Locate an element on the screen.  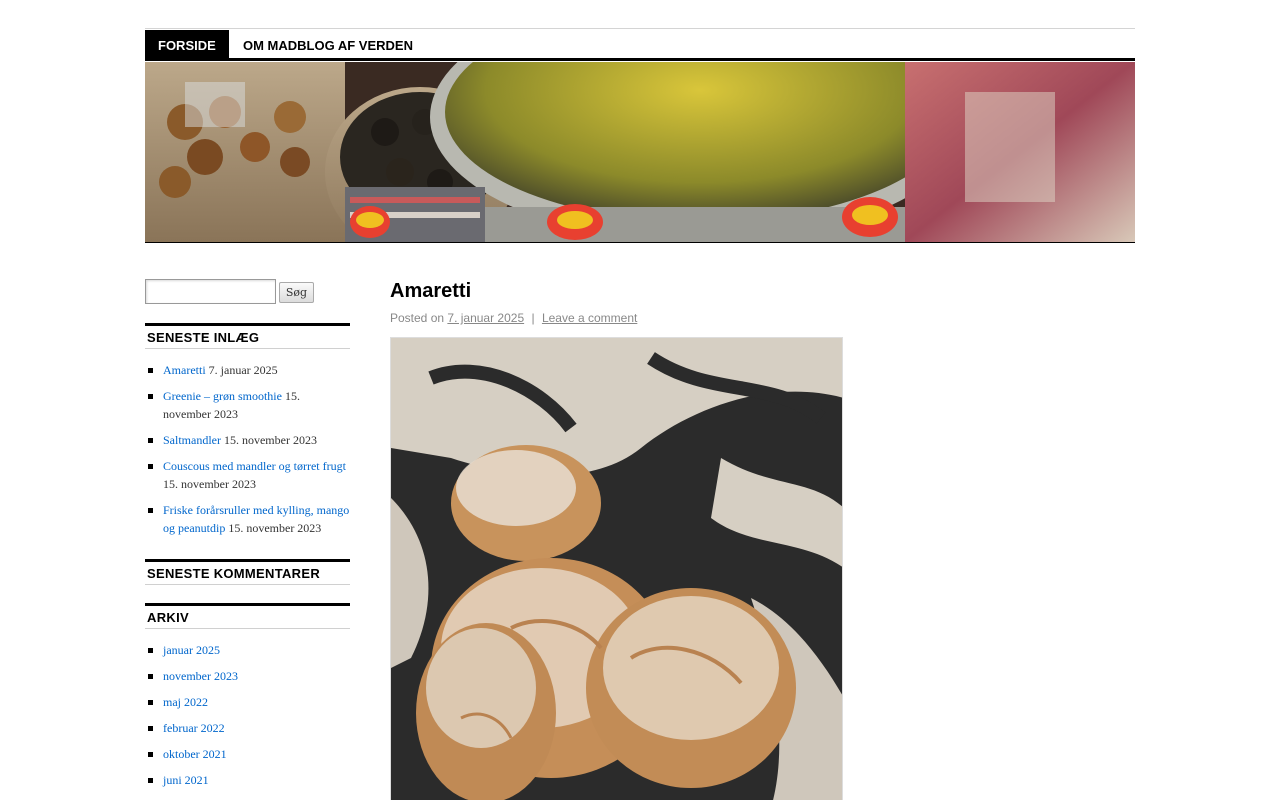
main-navigation: FORSIDE OM MADBLOG AF VERDEN is located at coordinates (640, 45).